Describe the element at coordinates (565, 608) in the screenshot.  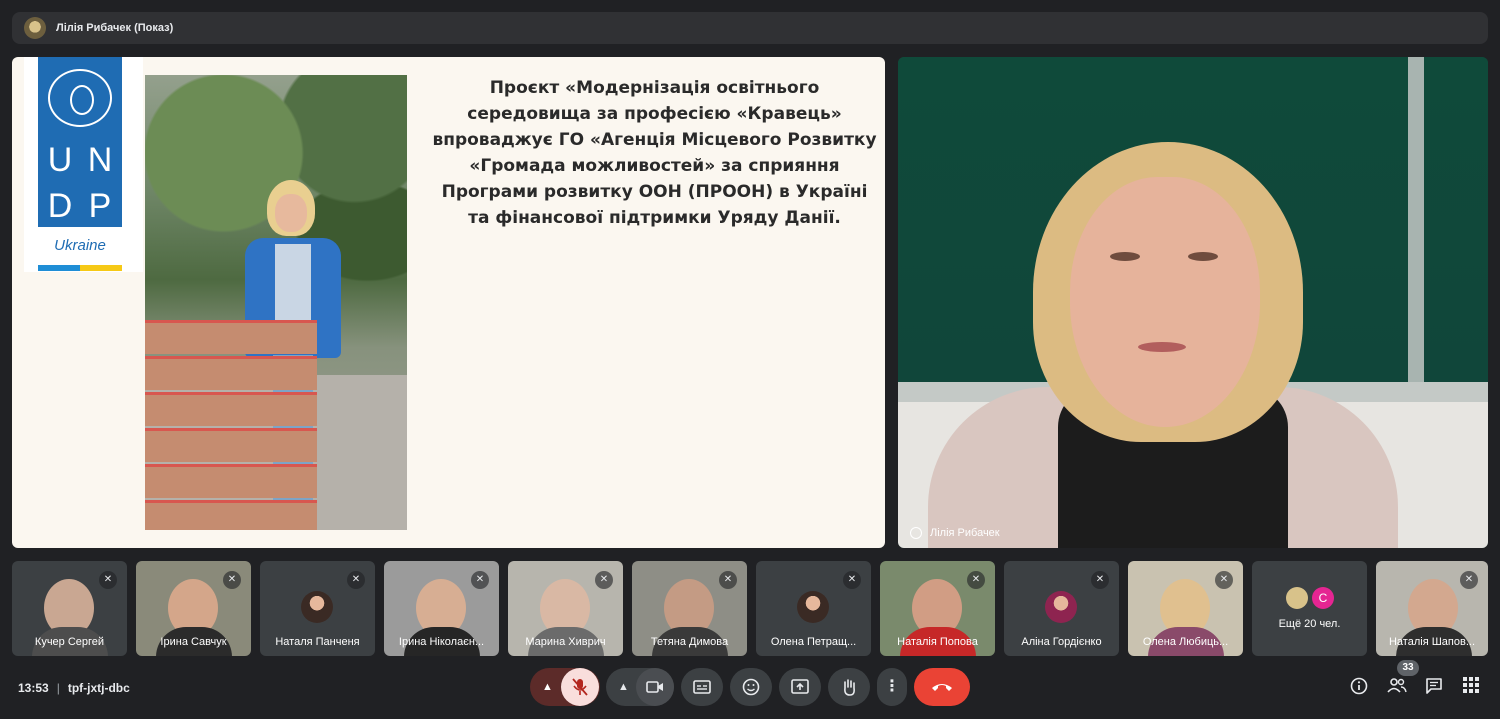
I see `participant-tile: ✕ Марина Хиврич` at that location.